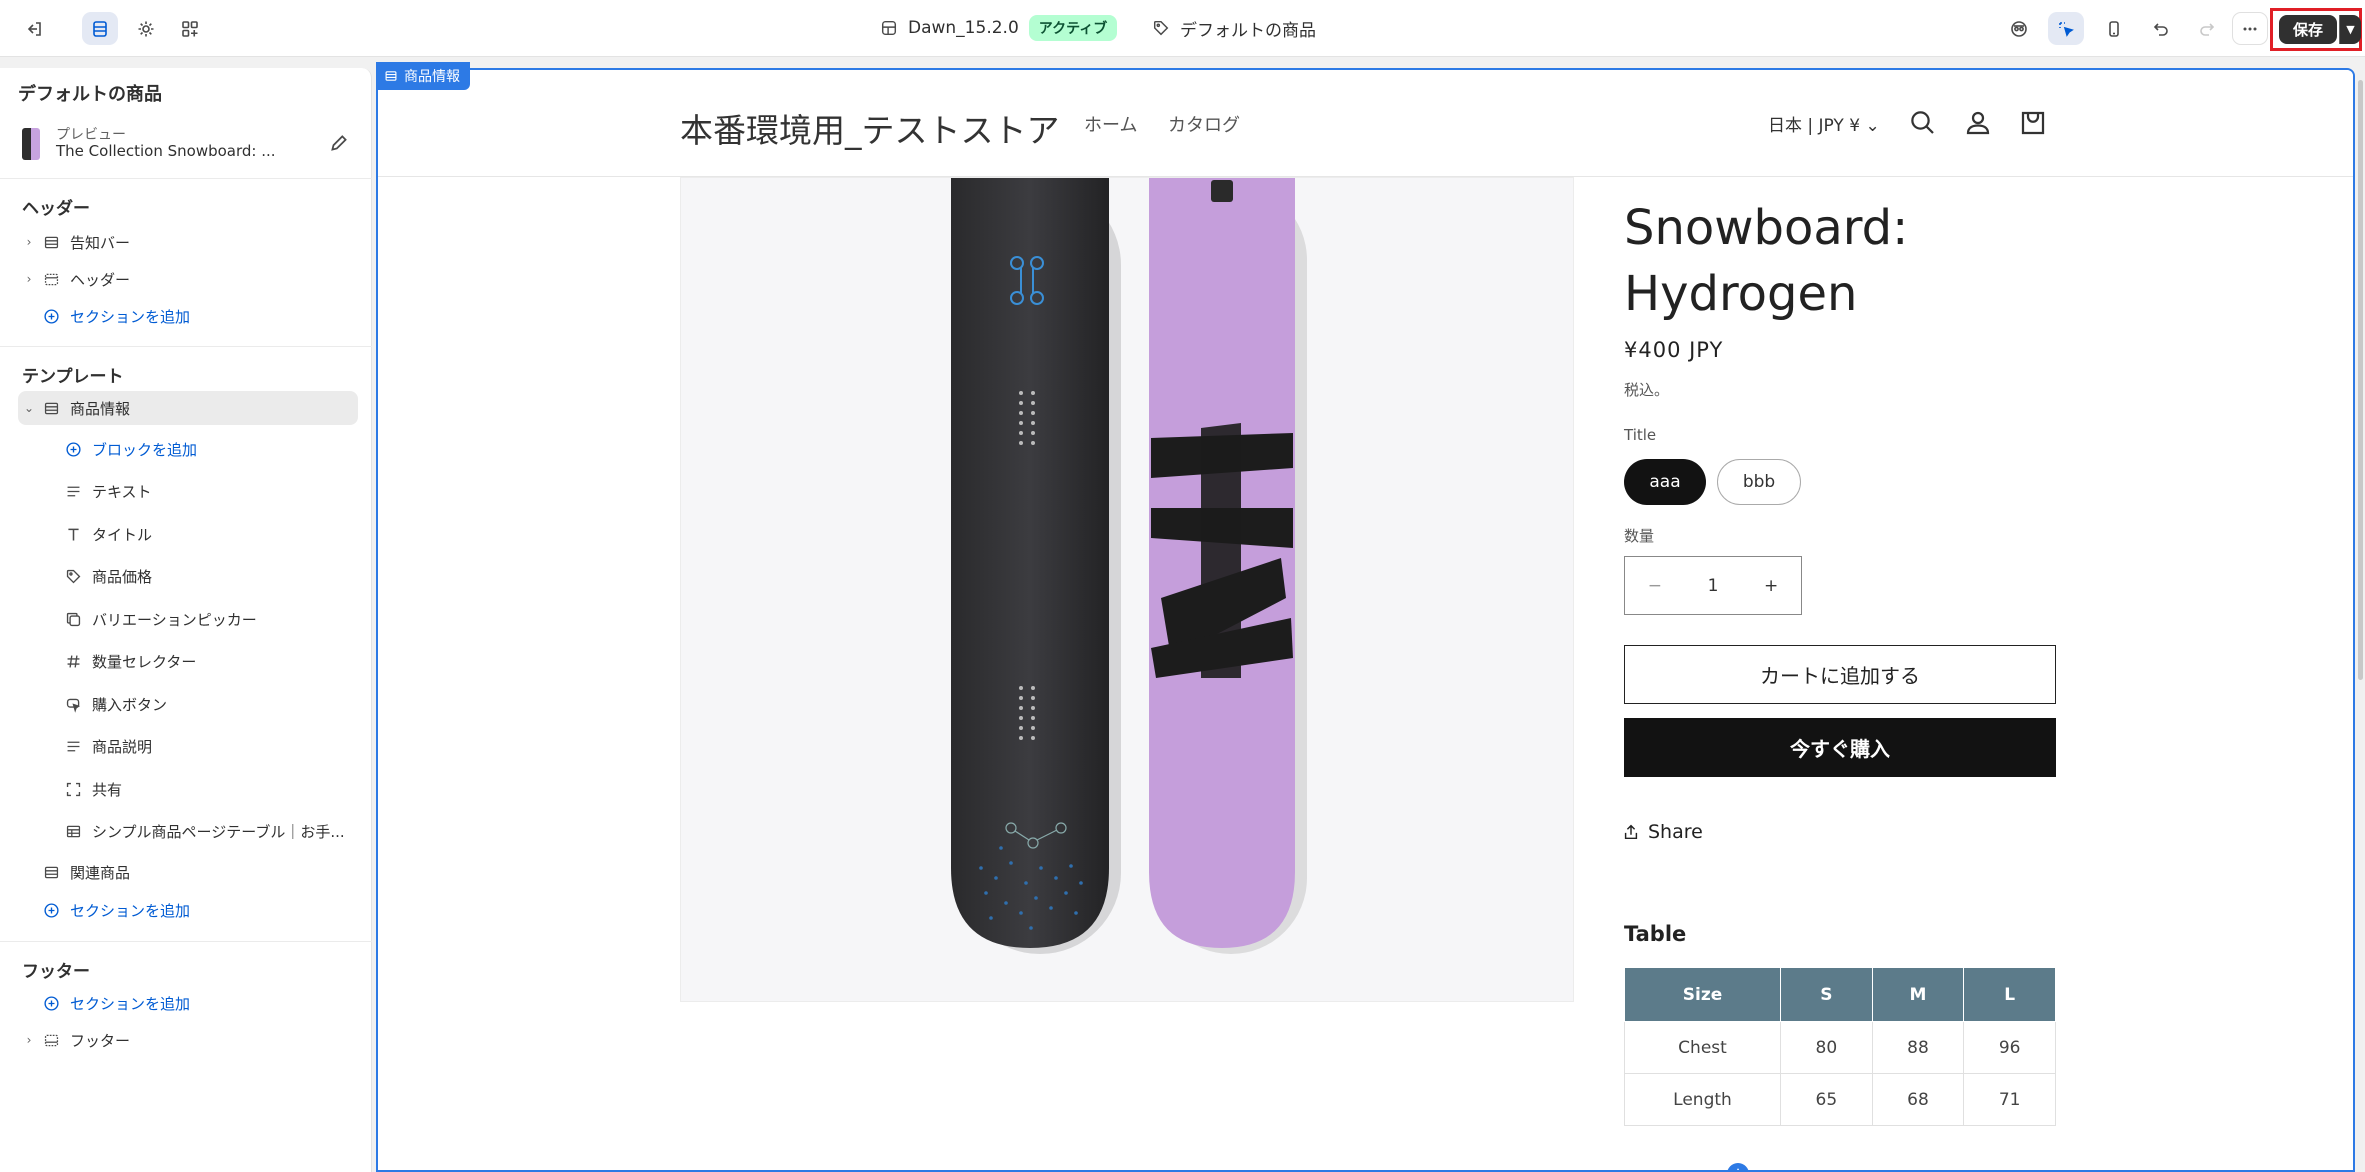 Image resolution: width=2365 pixels, height=1172 pixels. Describe the element at coordinates (1204, 124) in the screenshot. I see `nav-catalog: カタログ` at that location.